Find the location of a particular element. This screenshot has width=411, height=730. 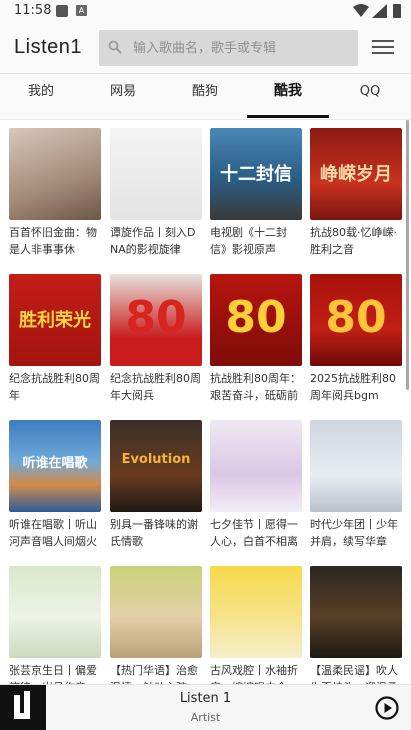

mini-player: Listen 1 Artist is located at coordinates (205, 707).